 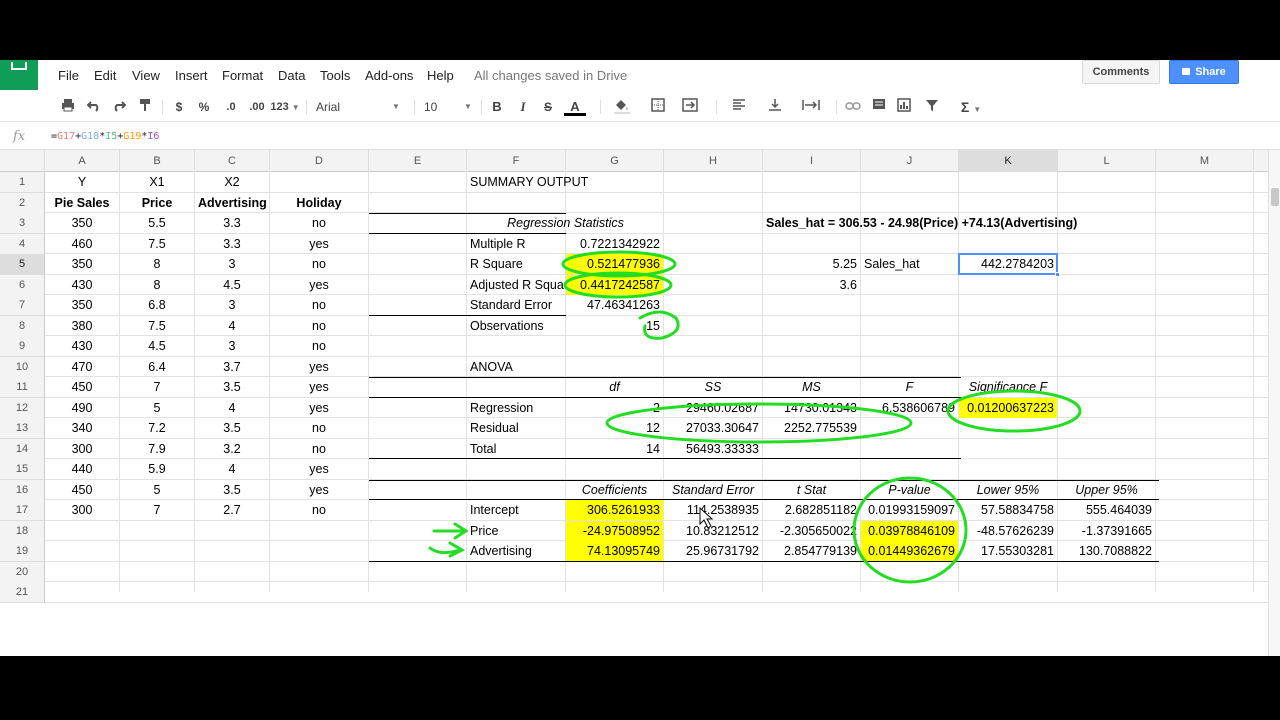 I want to click on stat-label-cell: Adjusted R Squa, so click(x=516, y=285).